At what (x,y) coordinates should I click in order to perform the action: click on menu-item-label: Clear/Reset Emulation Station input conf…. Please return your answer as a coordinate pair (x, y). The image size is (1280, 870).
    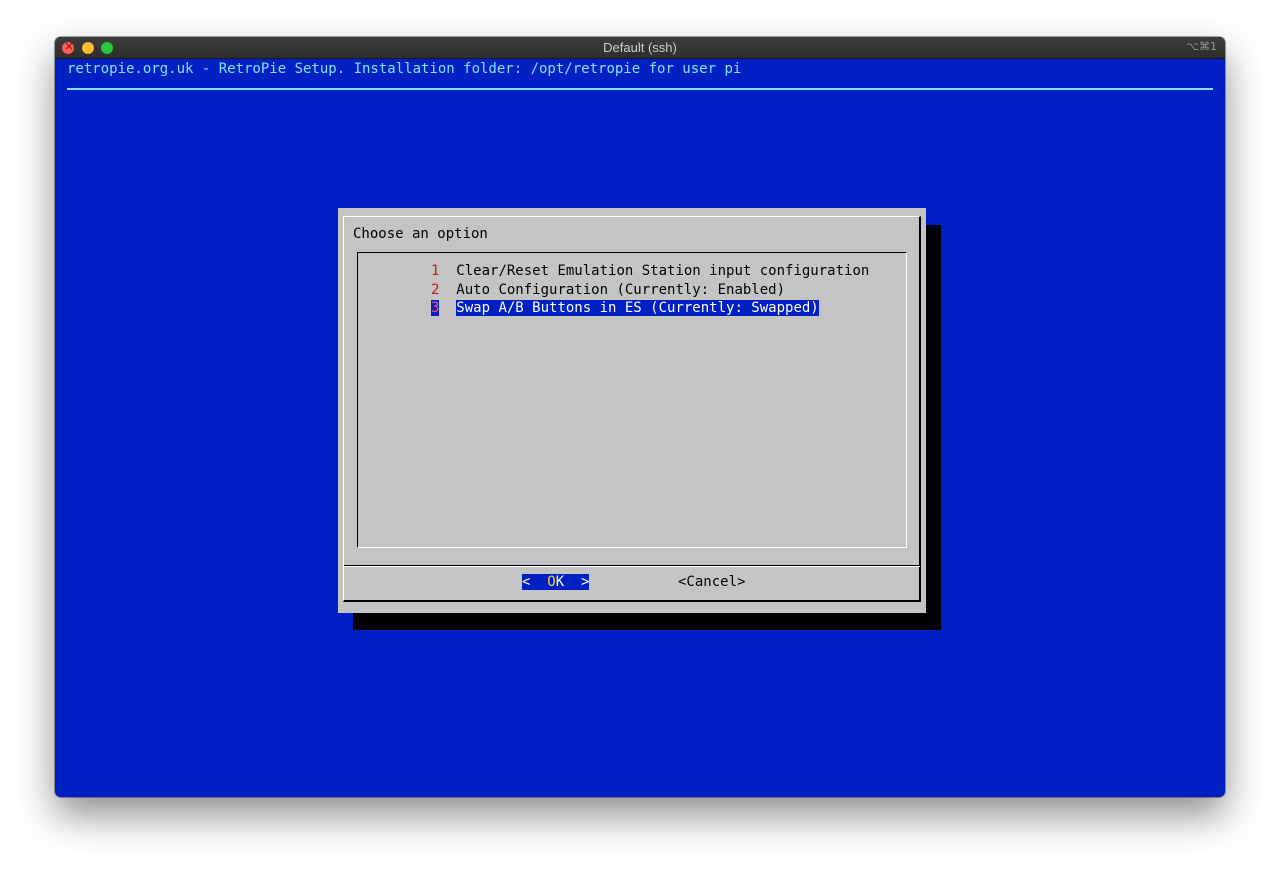
    Looking at the image, I should click on (663, 271).